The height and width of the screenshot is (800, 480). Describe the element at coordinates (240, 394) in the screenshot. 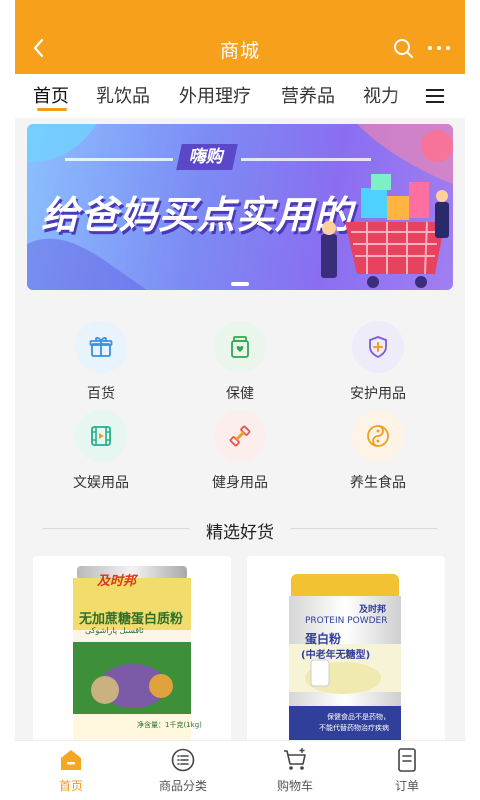

I see `category-label: 保健` at that location.